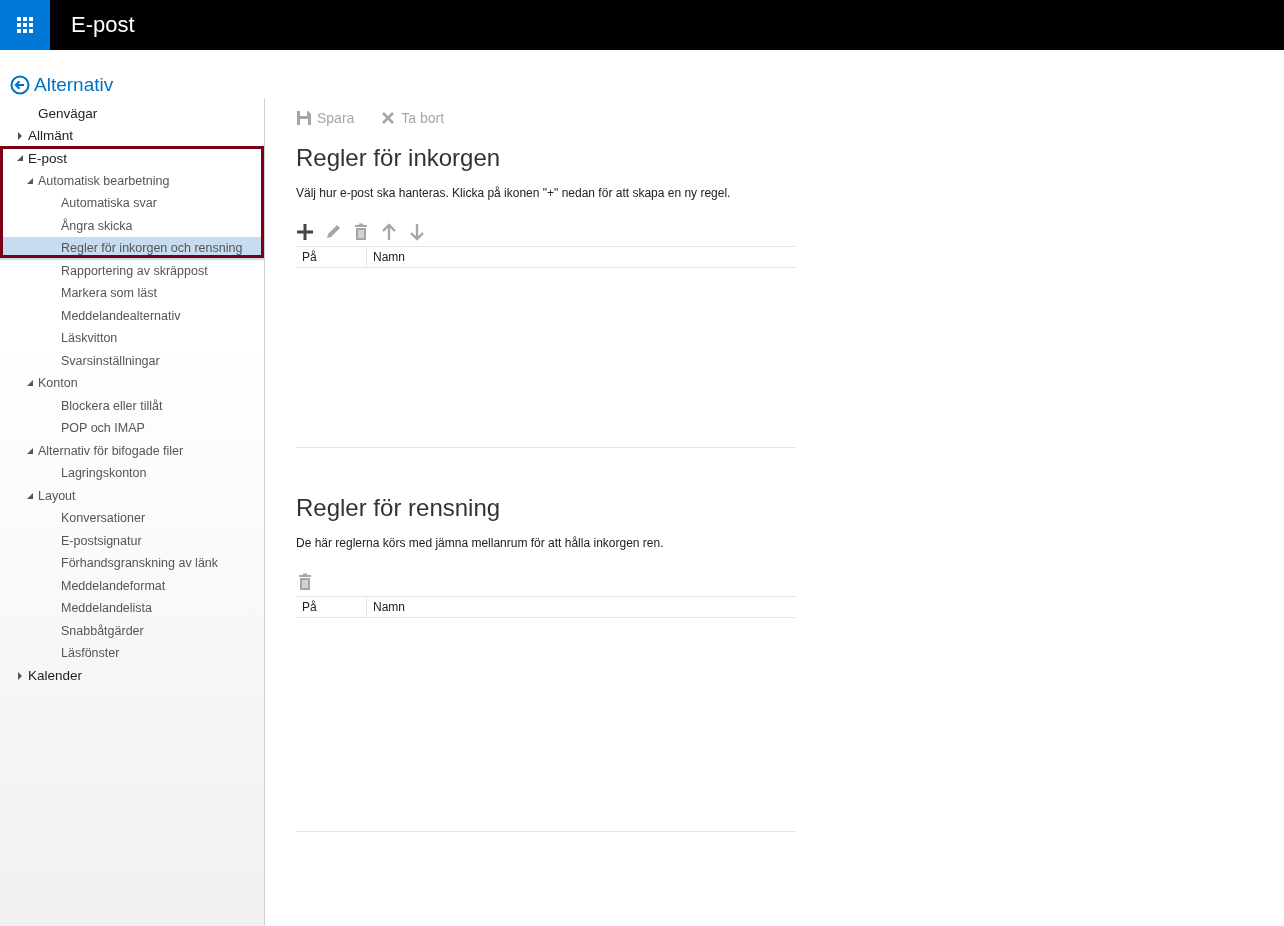  I want to click on sidebar-item: Meddelandealternativ, so click(132, 315).